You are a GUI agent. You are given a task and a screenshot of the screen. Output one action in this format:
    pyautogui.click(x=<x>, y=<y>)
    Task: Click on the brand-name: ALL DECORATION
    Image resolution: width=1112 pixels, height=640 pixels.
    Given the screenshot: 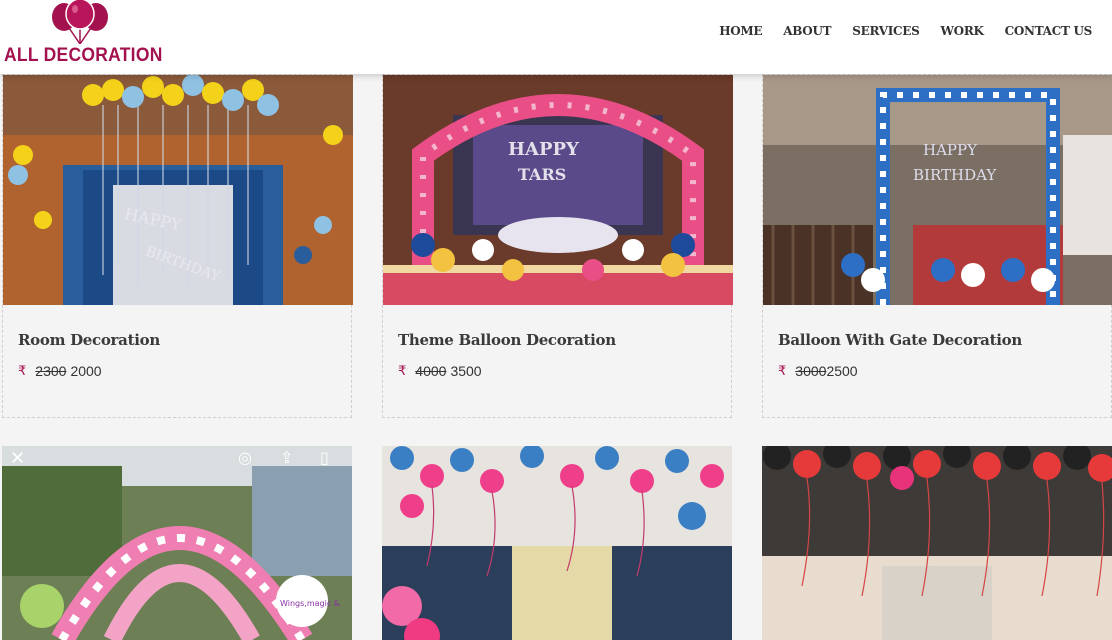 What is the action you would take?
    pyautogui.click(x=83, y=55)
    